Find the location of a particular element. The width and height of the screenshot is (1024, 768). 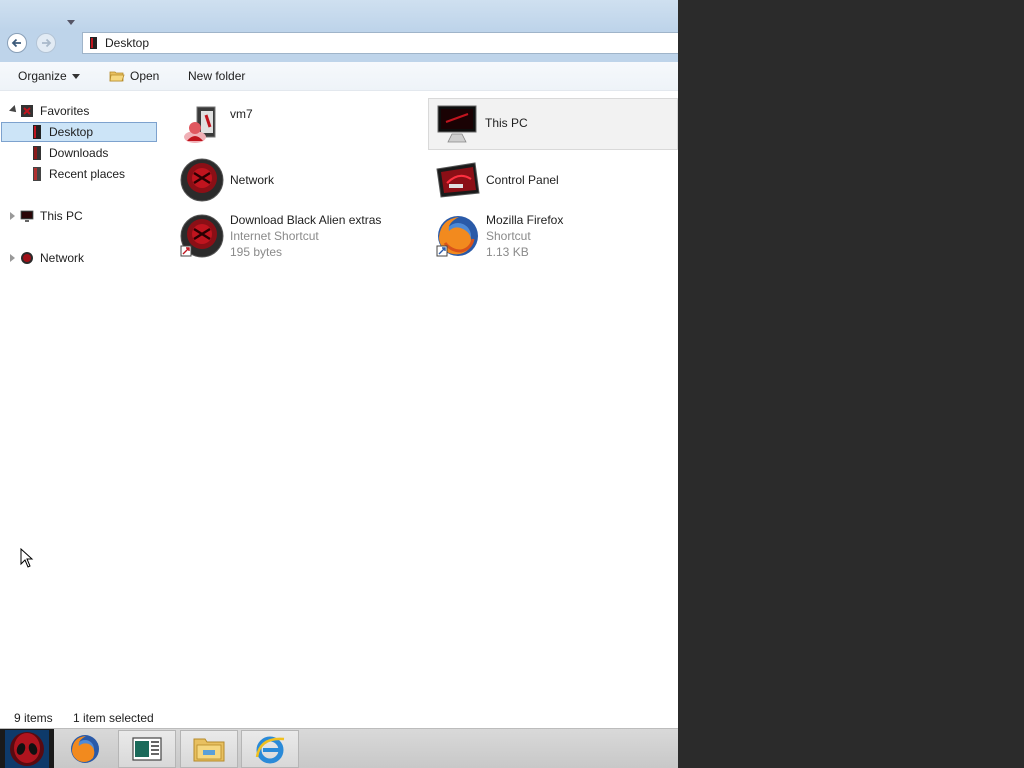

address-location: Desktop is located at coordinates (127, 43).